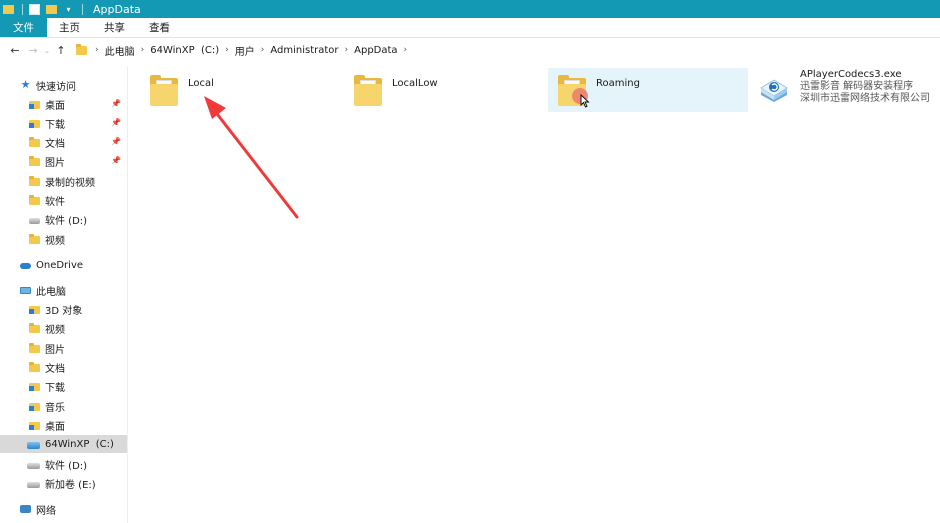  I want to click on quick-access-toolbar: ▾, so click(44, 9).